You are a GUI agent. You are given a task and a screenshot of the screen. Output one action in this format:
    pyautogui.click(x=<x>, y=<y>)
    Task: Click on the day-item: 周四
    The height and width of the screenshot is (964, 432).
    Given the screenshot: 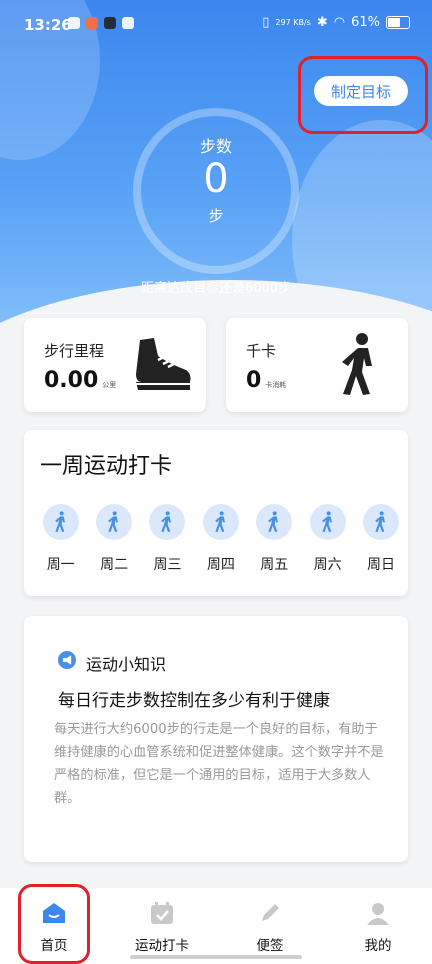 What is the action you would take?
    pyautogui.click(x=220, y=539)
    